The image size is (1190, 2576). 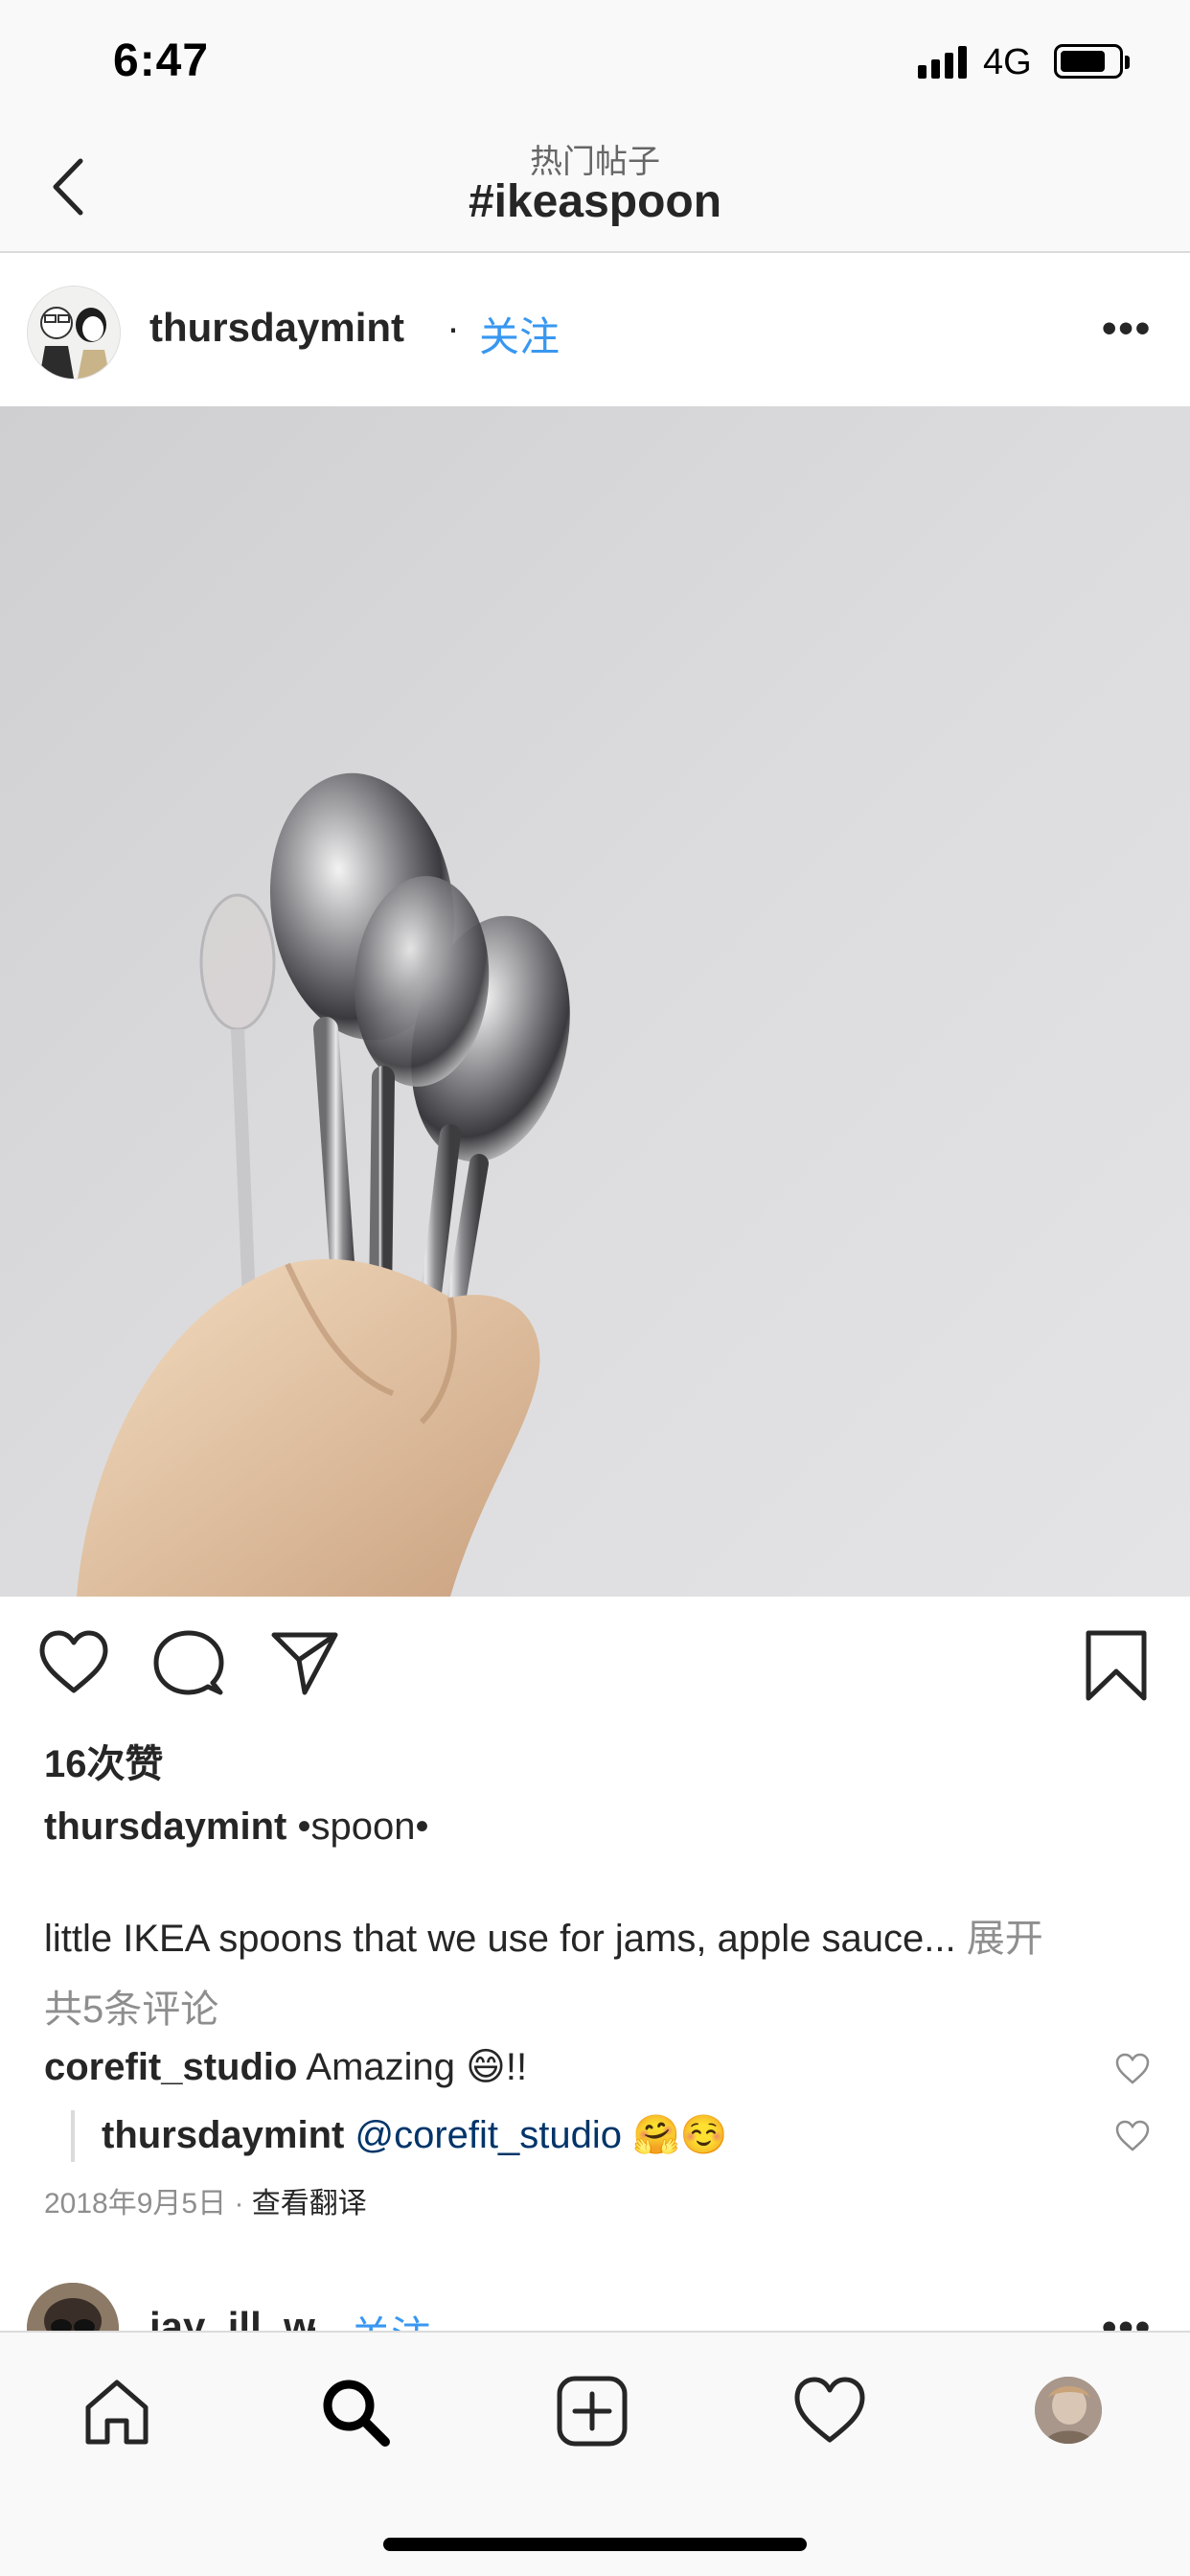 I want to click on author-username: thursdaymint, so click(x=277, y=328).